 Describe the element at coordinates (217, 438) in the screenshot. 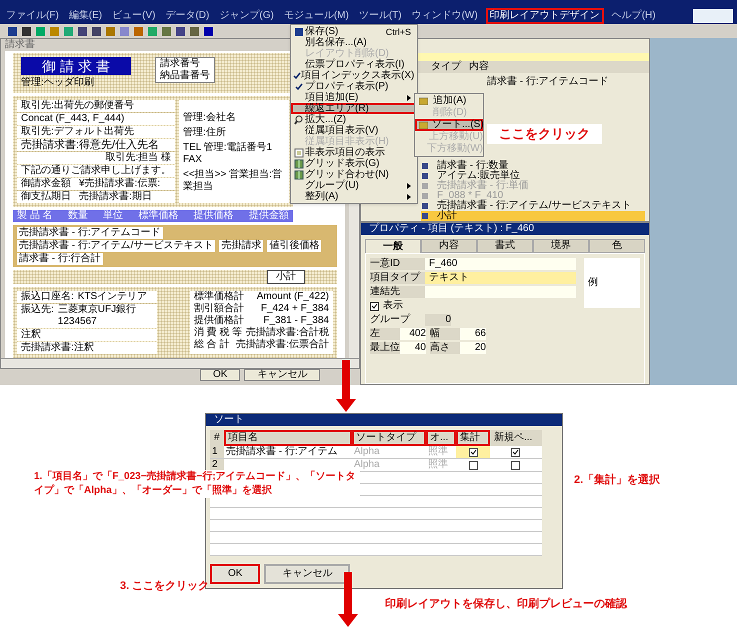

I see `column-header: #` at that location.